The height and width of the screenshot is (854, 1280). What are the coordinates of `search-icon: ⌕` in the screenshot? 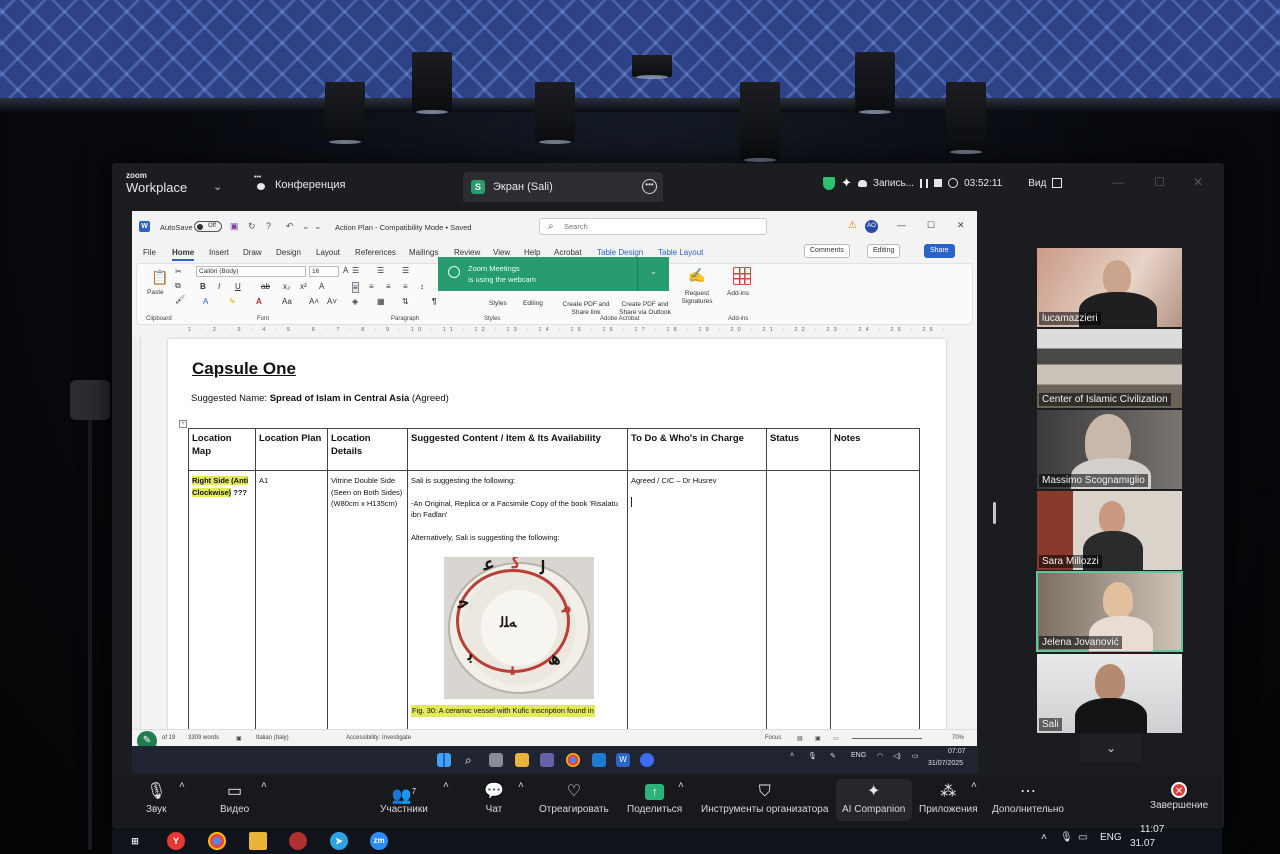 It's located at (472, 760).